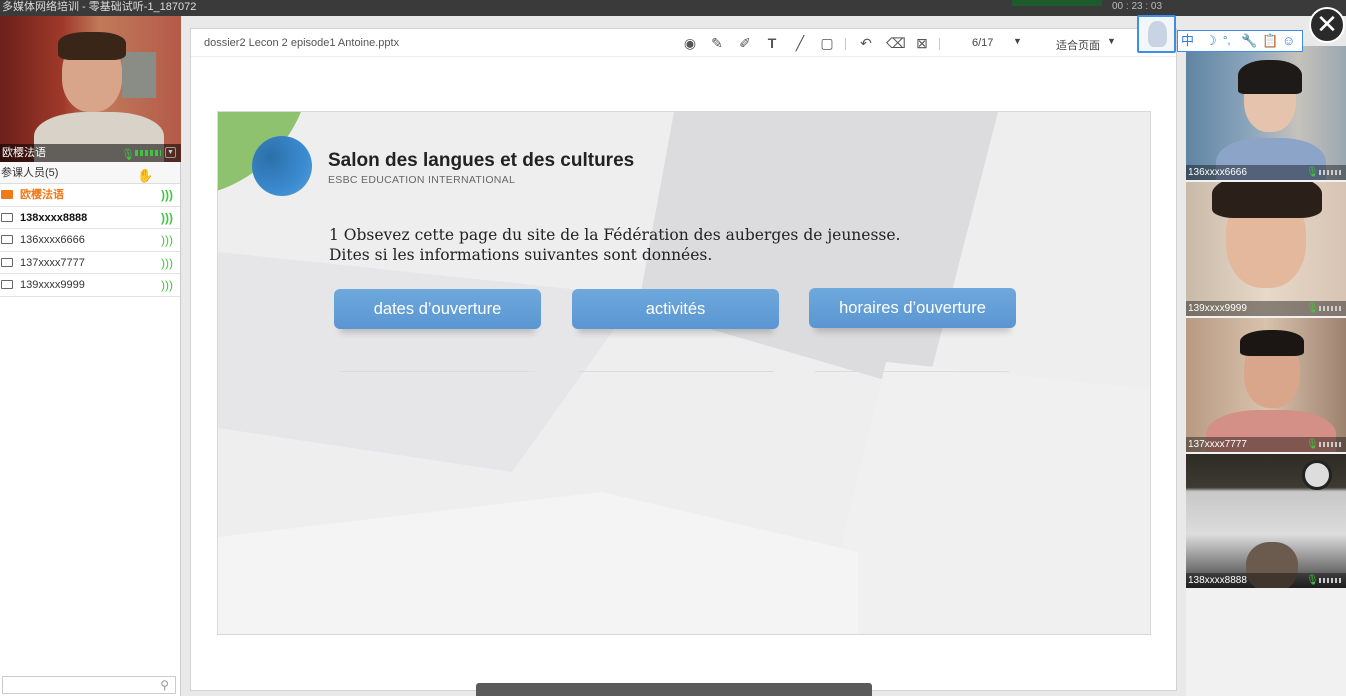 The image size is (1346, 696). What do you see at coordinates (1266, 444) in the screenshot?
I see `participant-video-label: 137xxxx7777 🎙` at bounding box center [1266, 444].